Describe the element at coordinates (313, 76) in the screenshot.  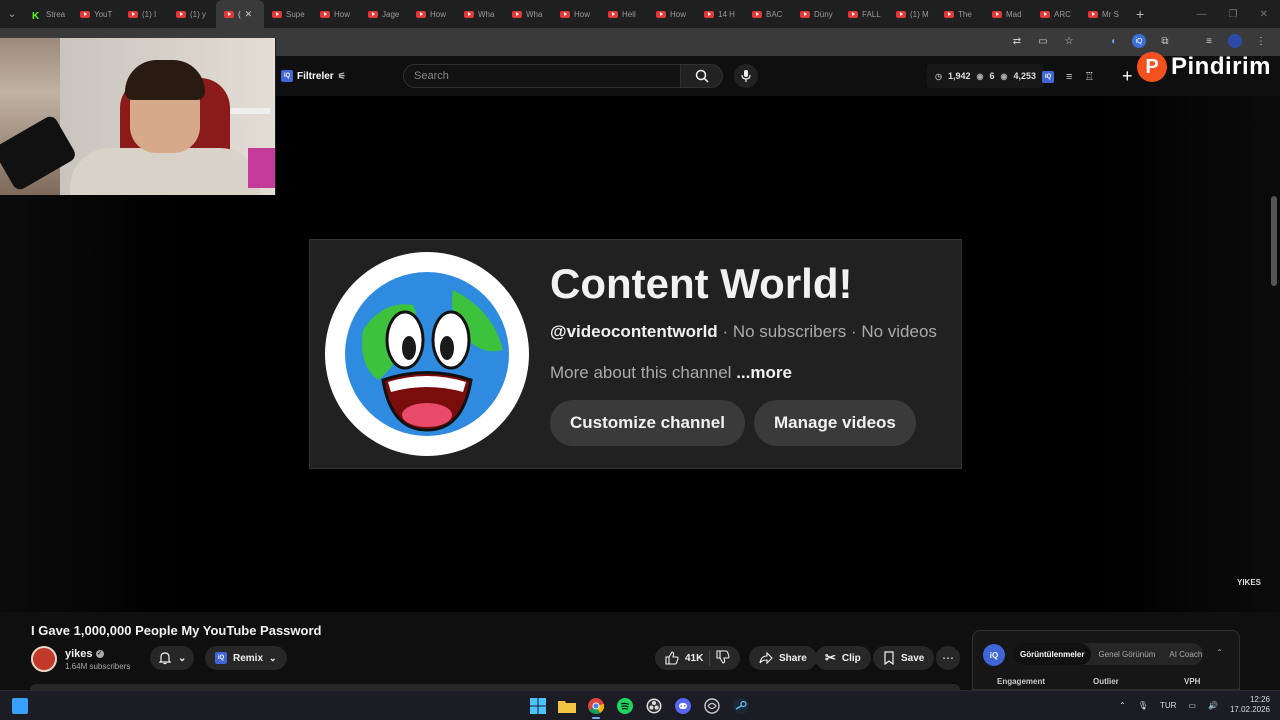
I see `filters-button: iQ Filtreler ⚟` at that location.